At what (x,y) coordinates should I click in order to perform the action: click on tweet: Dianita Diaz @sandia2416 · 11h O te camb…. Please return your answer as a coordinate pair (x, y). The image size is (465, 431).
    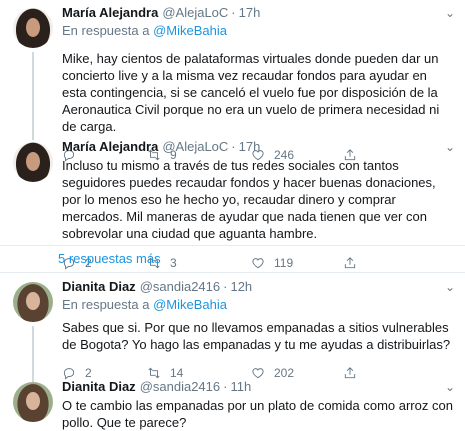
    Looking at the image, I should click on (232, 404).